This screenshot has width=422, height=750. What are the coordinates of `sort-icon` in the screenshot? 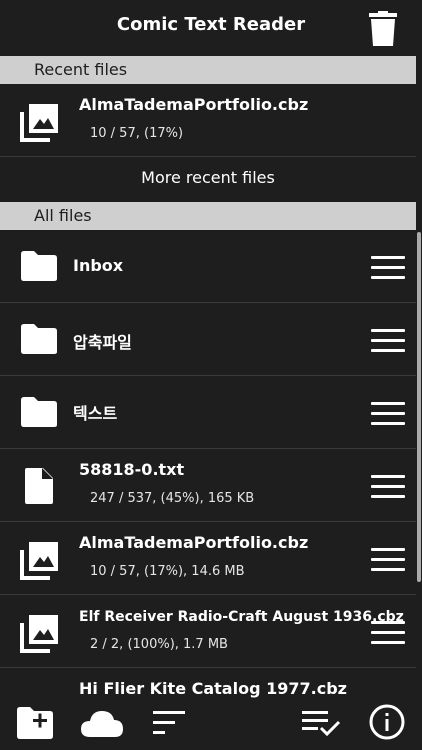 It's located at (169, 723).